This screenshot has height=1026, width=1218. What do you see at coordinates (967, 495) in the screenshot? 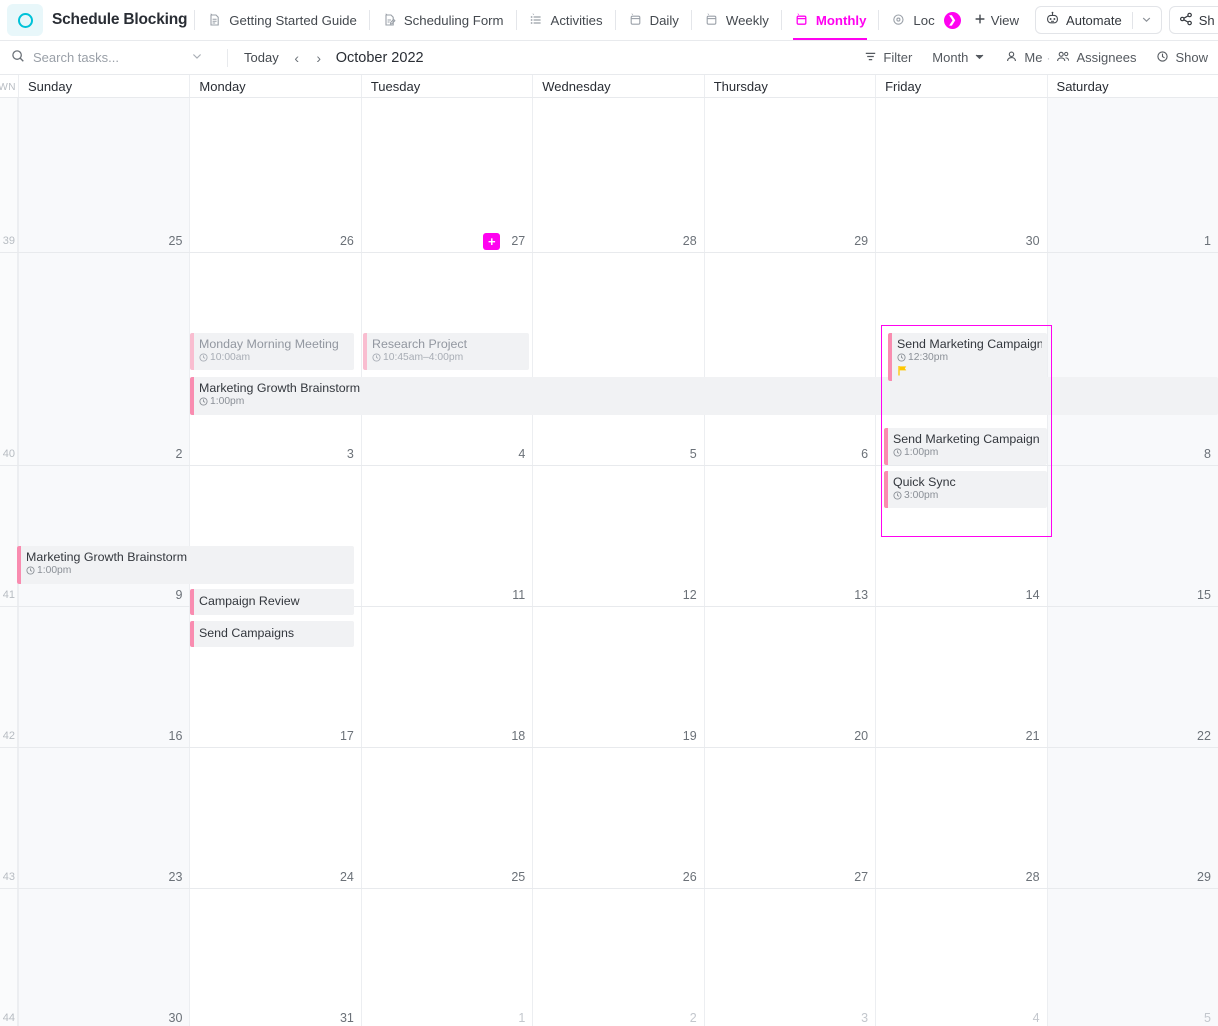
I see `event-time: 3:00pm` at bounding box center [967, 495].